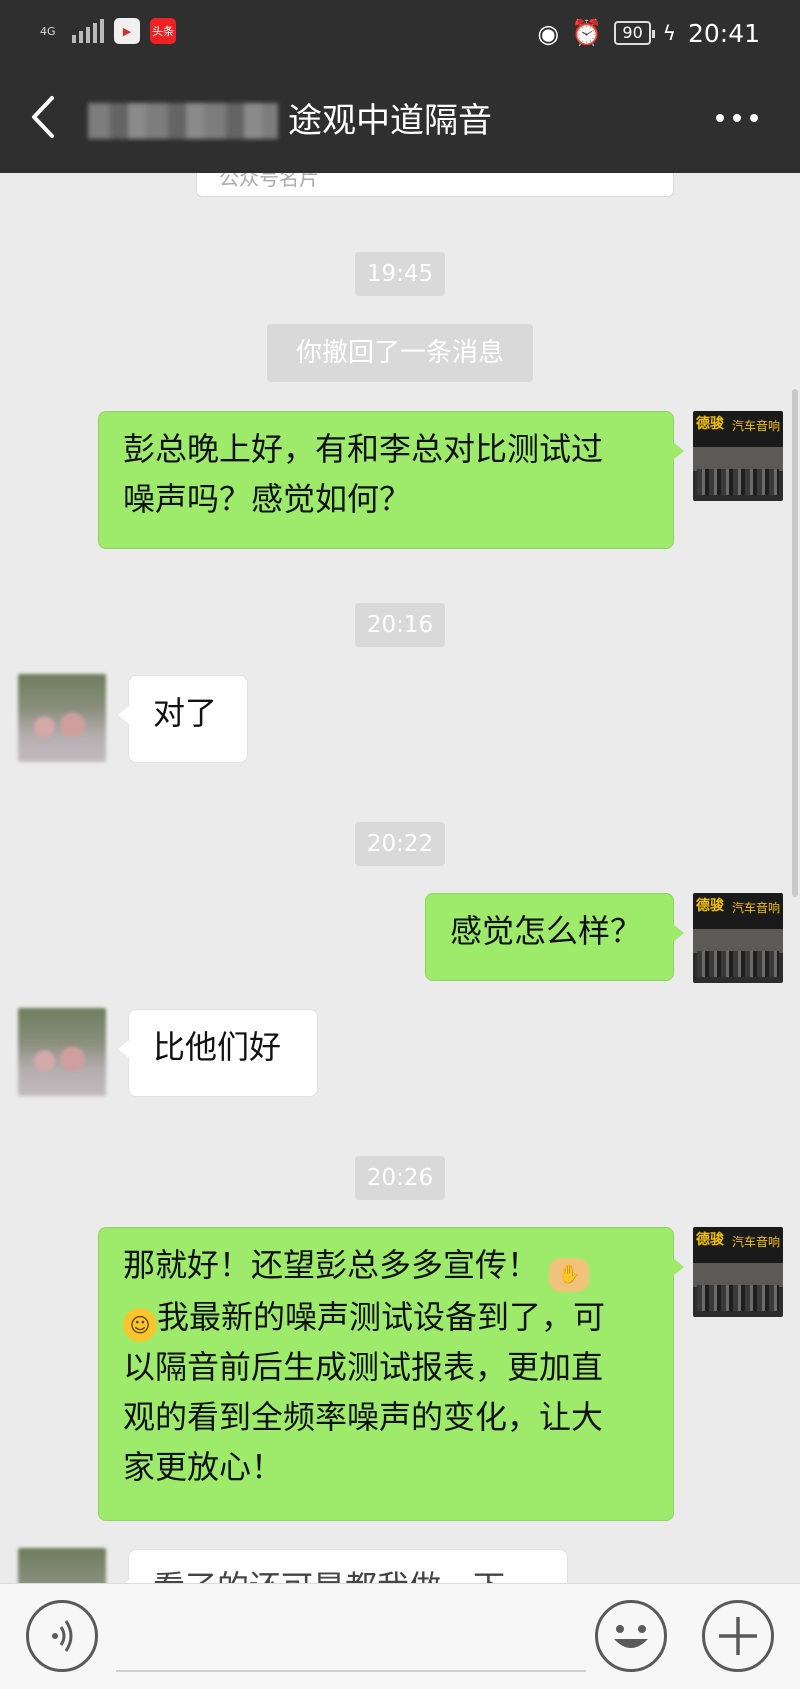 The width and height of the screenshot is (800, 1689). What do you see at coordinates (400, 353) in the screenshot?
I see `system-message: 你撤回了一条消息` at bounding box center [400, 353].